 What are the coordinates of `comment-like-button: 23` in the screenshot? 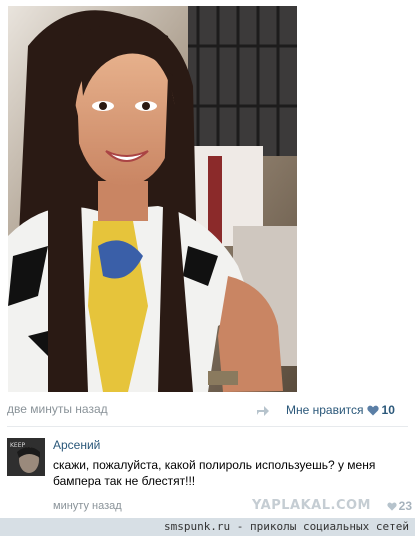 It's located at (399, 506).